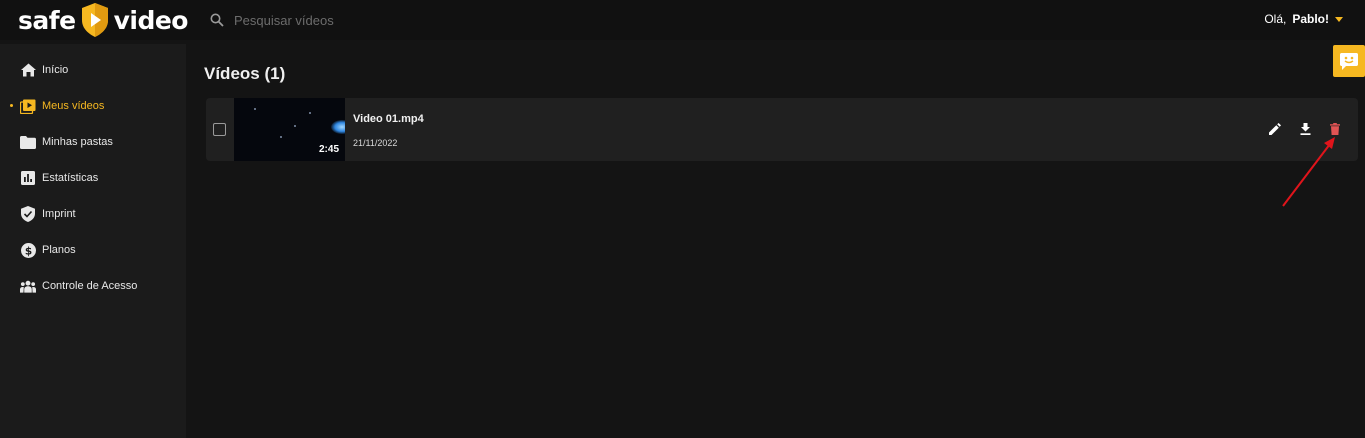 The height and width of the screenshot is (438, 1365). Describe the element at coordinates (388, 119) in the screenshot. I see `video-name: Video 01.mp4` at that location.